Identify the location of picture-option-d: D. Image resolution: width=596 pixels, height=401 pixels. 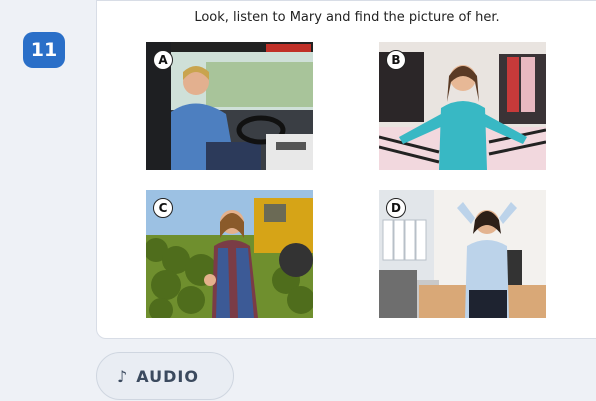
(462, 254).